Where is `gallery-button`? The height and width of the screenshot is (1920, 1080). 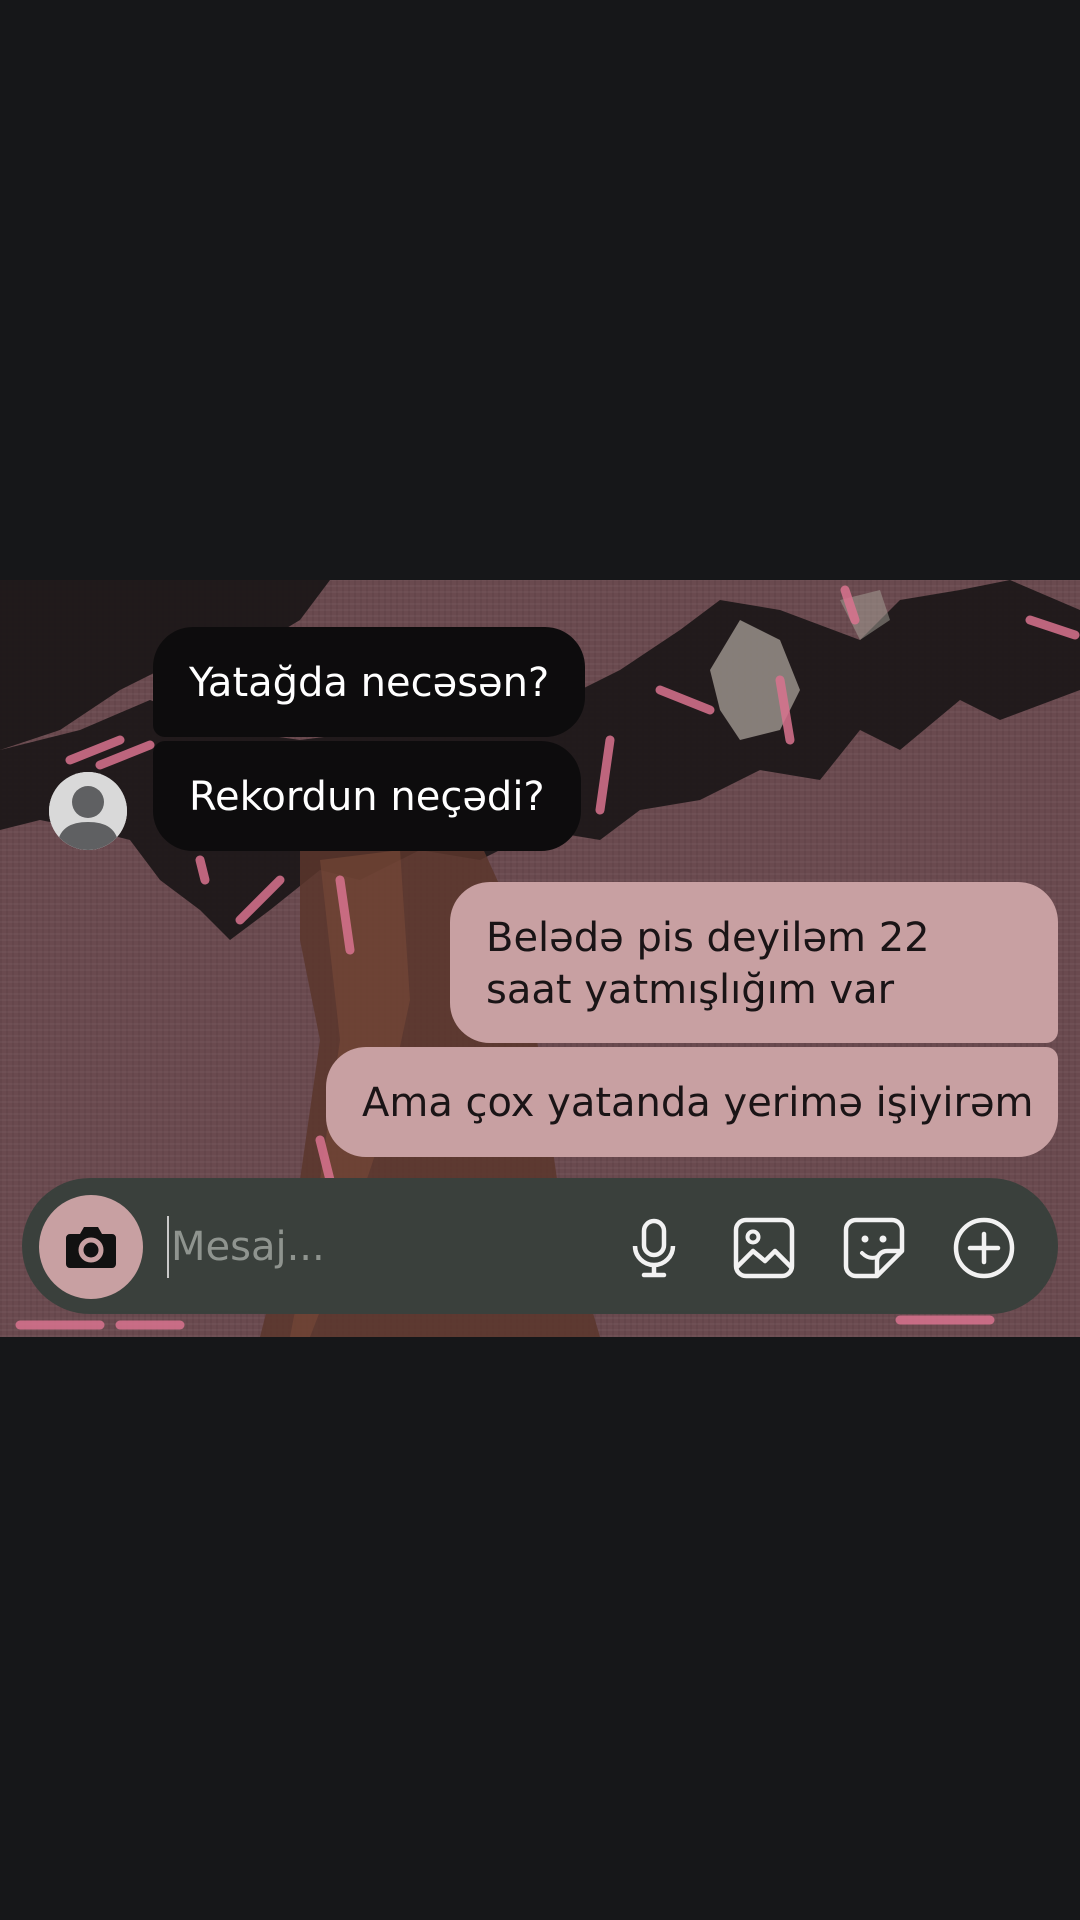 gallery-button is located at coordinates (764, 1248).